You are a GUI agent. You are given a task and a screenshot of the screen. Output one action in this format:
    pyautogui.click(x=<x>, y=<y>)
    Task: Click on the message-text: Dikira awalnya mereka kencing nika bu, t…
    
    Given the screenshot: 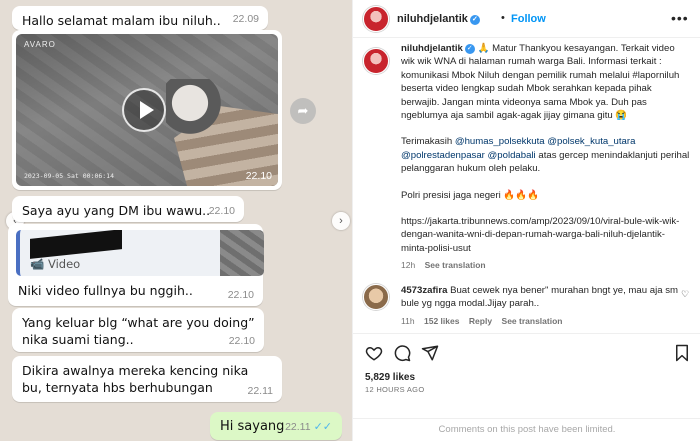 What is the action you would take?
    pyautogui.click(x=135, y=379)
    